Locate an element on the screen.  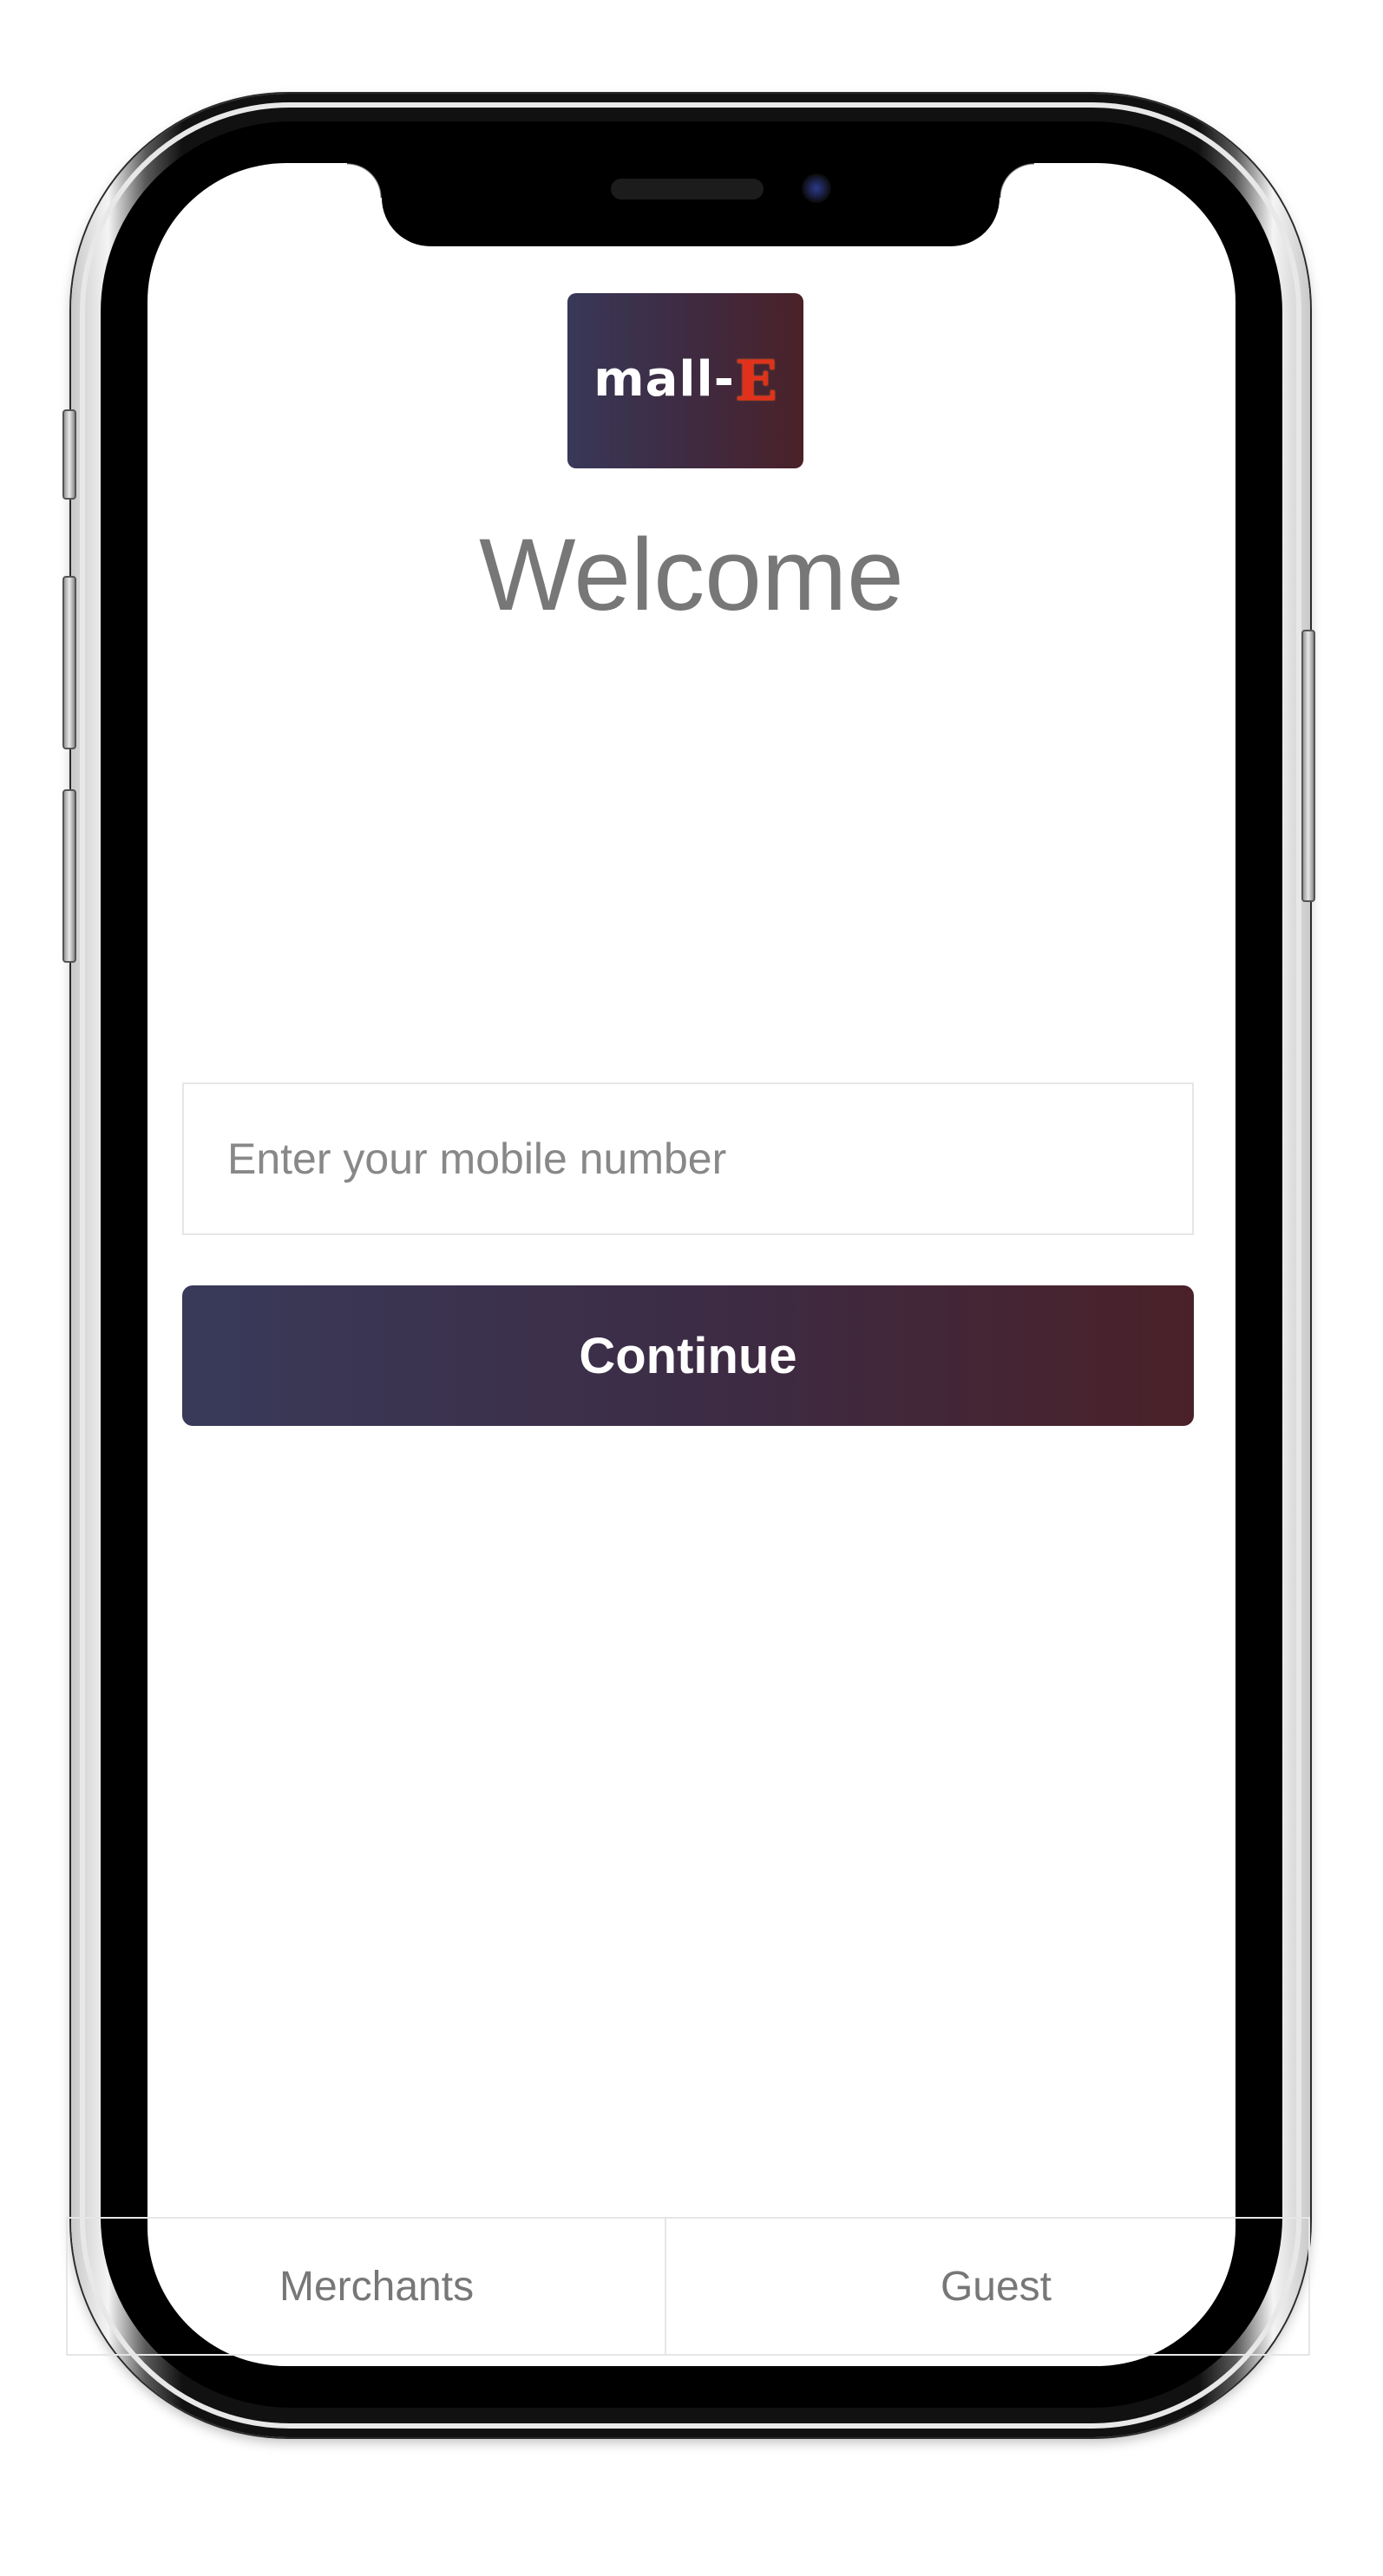
front-camera-icon is located at coordinates (817, 188).